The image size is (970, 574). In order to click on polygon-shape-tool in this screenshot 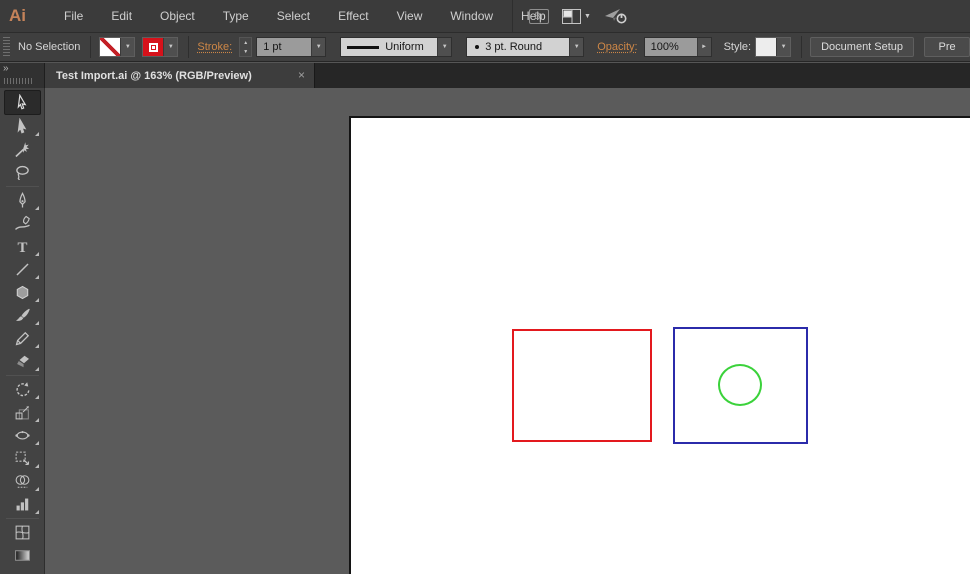, I will do `click(22, 292)`.